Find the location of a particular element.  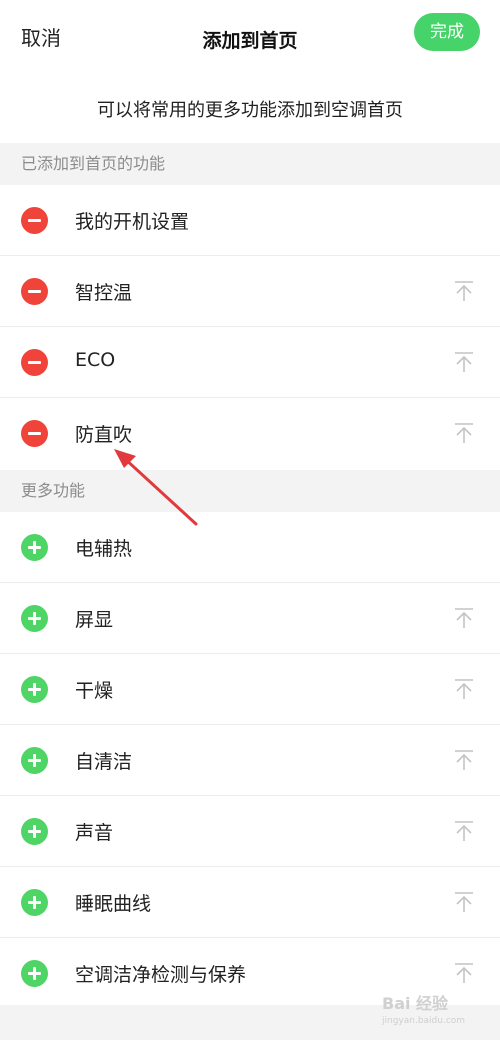

list-item: 我的开机设置 is located at coordinates (250, 220).